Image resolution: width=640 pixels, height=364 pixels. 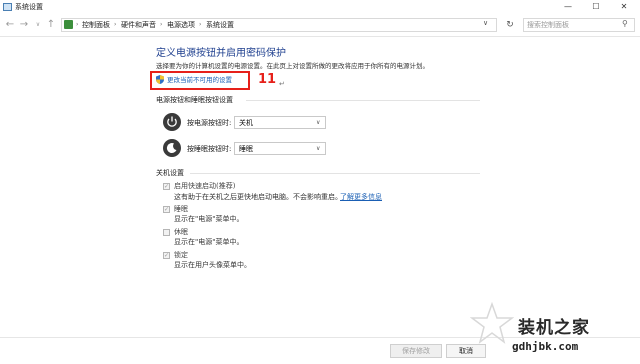 What do you see at coordinates (7, 7) in the screenshot?
I see `app-icon` at bounding box center [7, 7].